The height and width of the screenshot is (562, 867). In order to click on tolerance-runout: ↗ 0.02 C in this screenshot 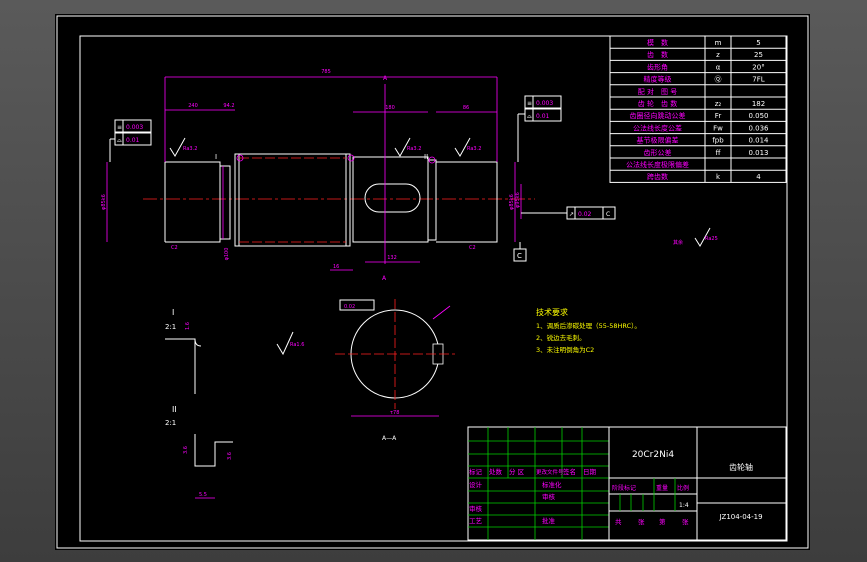, I will do `click(568, 213)`.